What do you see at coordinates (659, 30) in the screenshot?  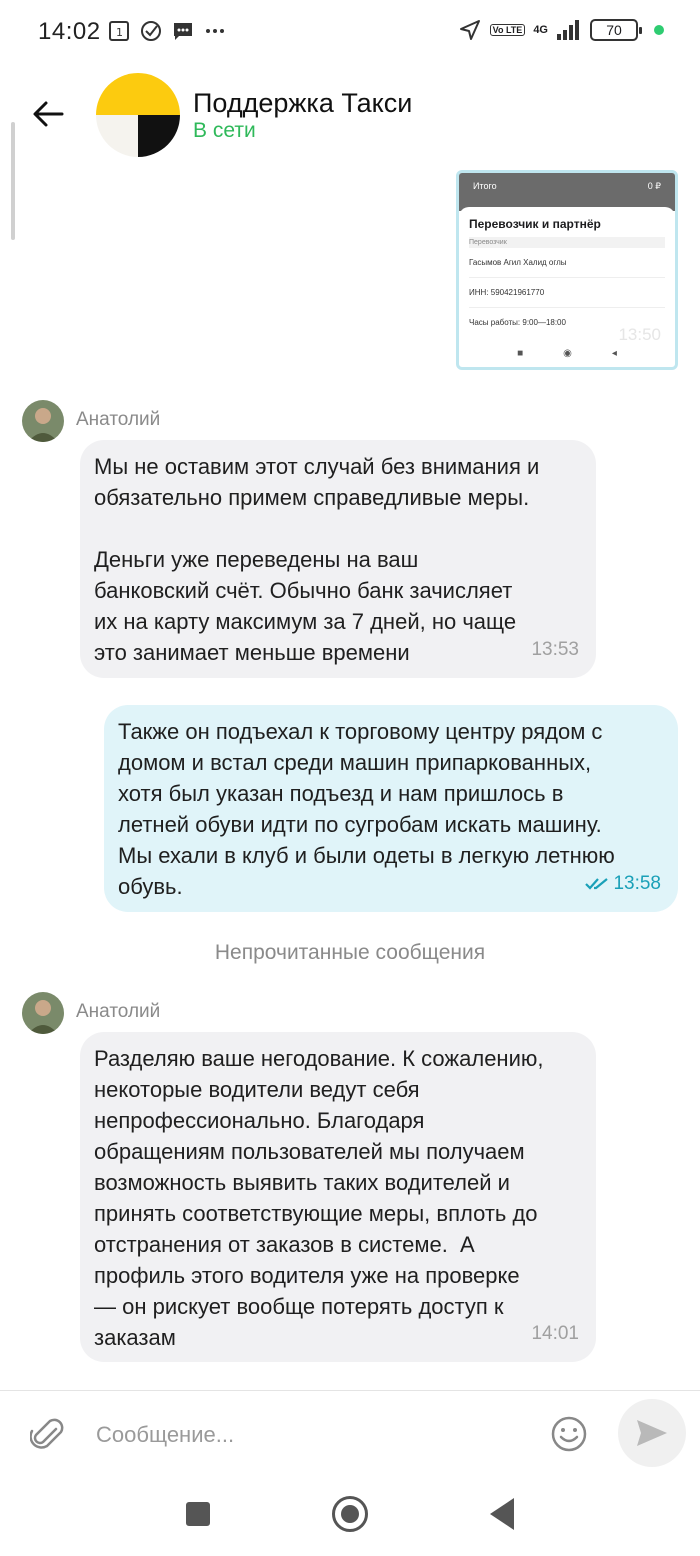 I see `privacy-indicator` at bounding box center [659, 30].